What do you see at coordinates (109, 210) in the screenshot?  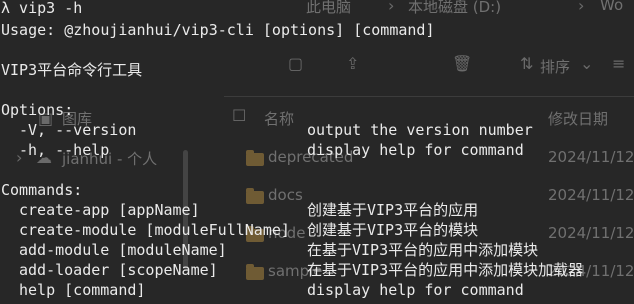 I see `command-name: create-app [appName]` at bounding box center [109, 210].